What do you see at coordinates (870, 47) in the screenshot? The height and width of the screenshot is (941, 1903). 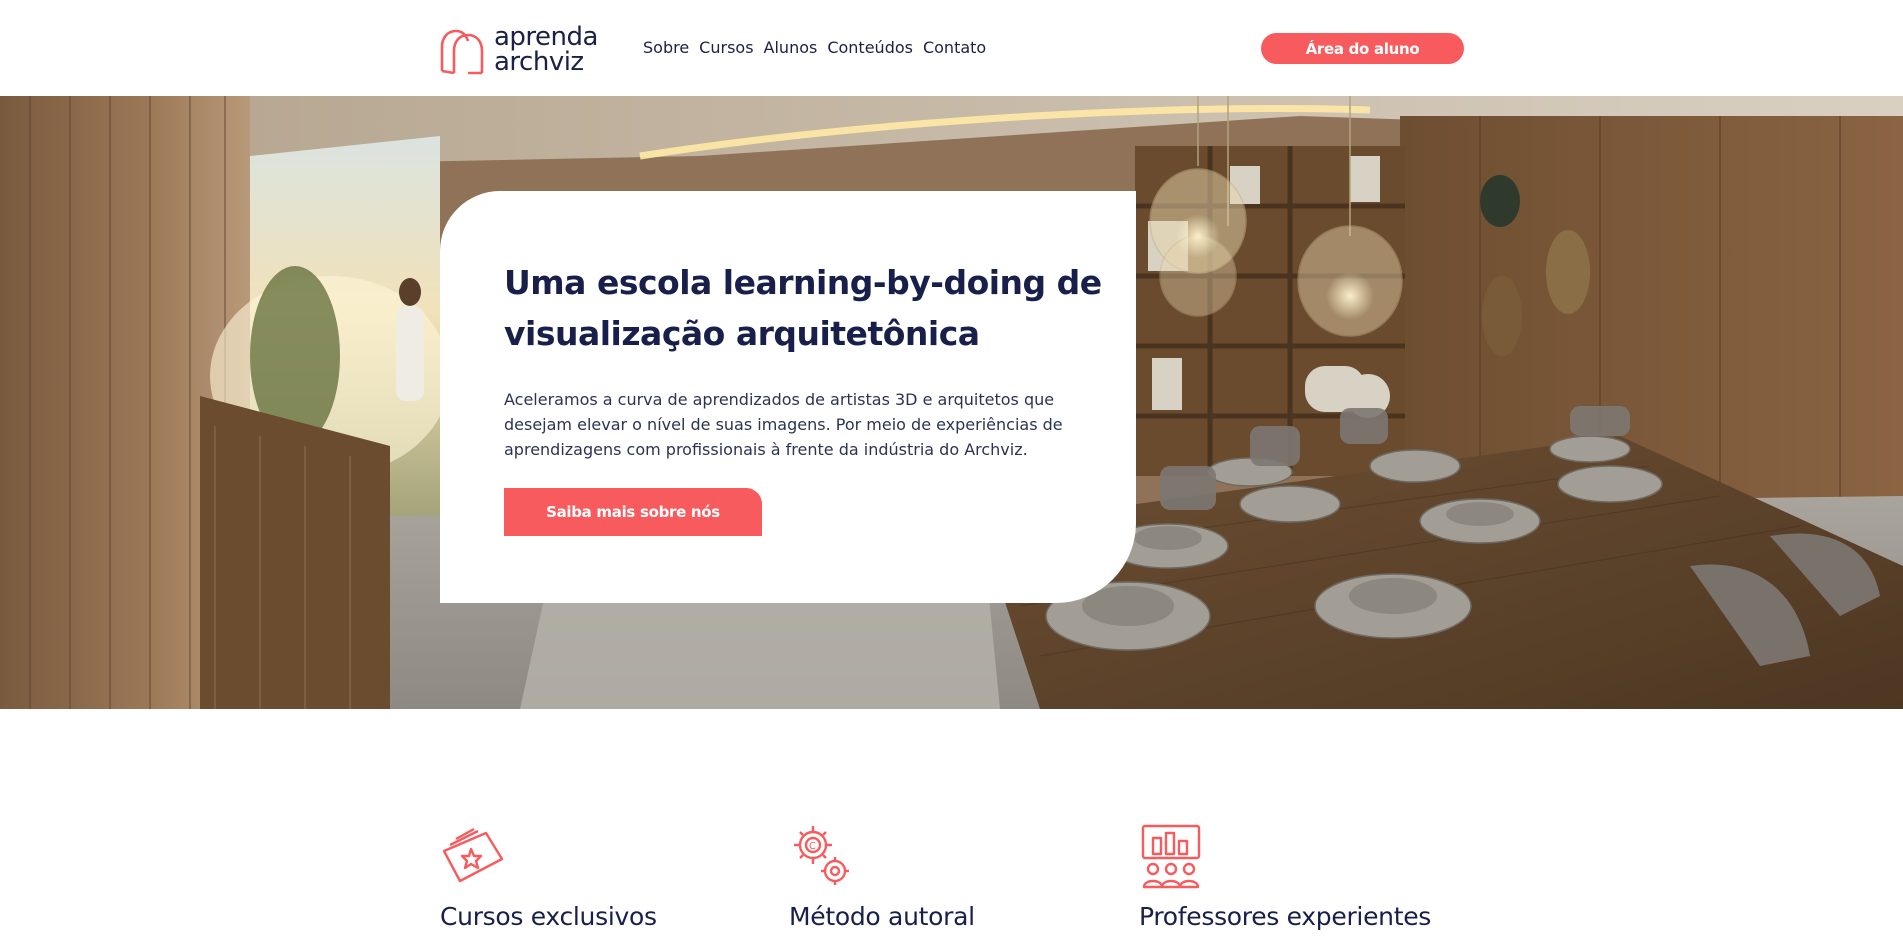 I see `nav-conteudos: Conteúdos` at bounding box center [870, 47].